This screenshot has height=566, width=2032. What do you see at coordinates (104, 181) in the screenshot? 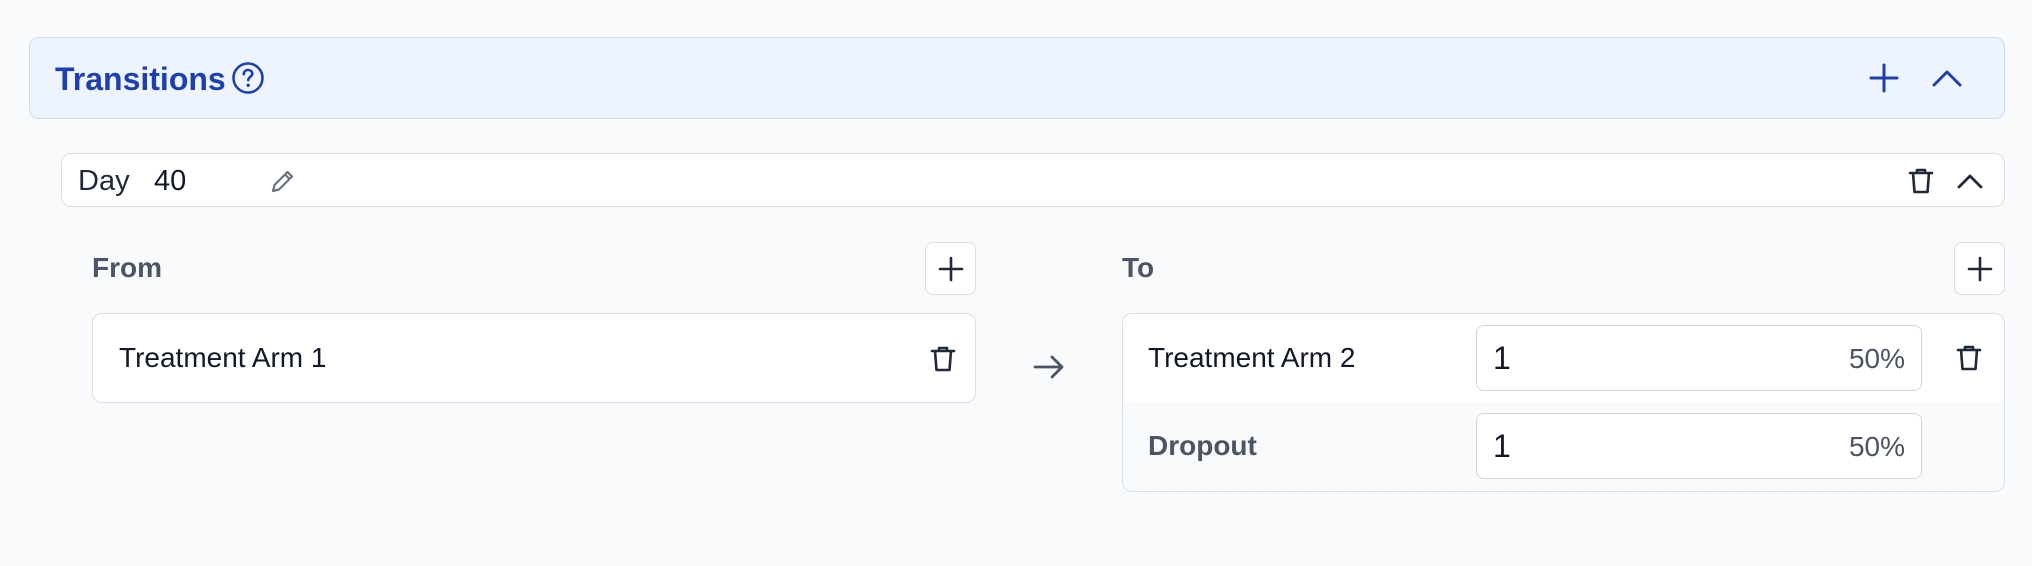
I see `day-label: Day` at bounding box center [104, 181].